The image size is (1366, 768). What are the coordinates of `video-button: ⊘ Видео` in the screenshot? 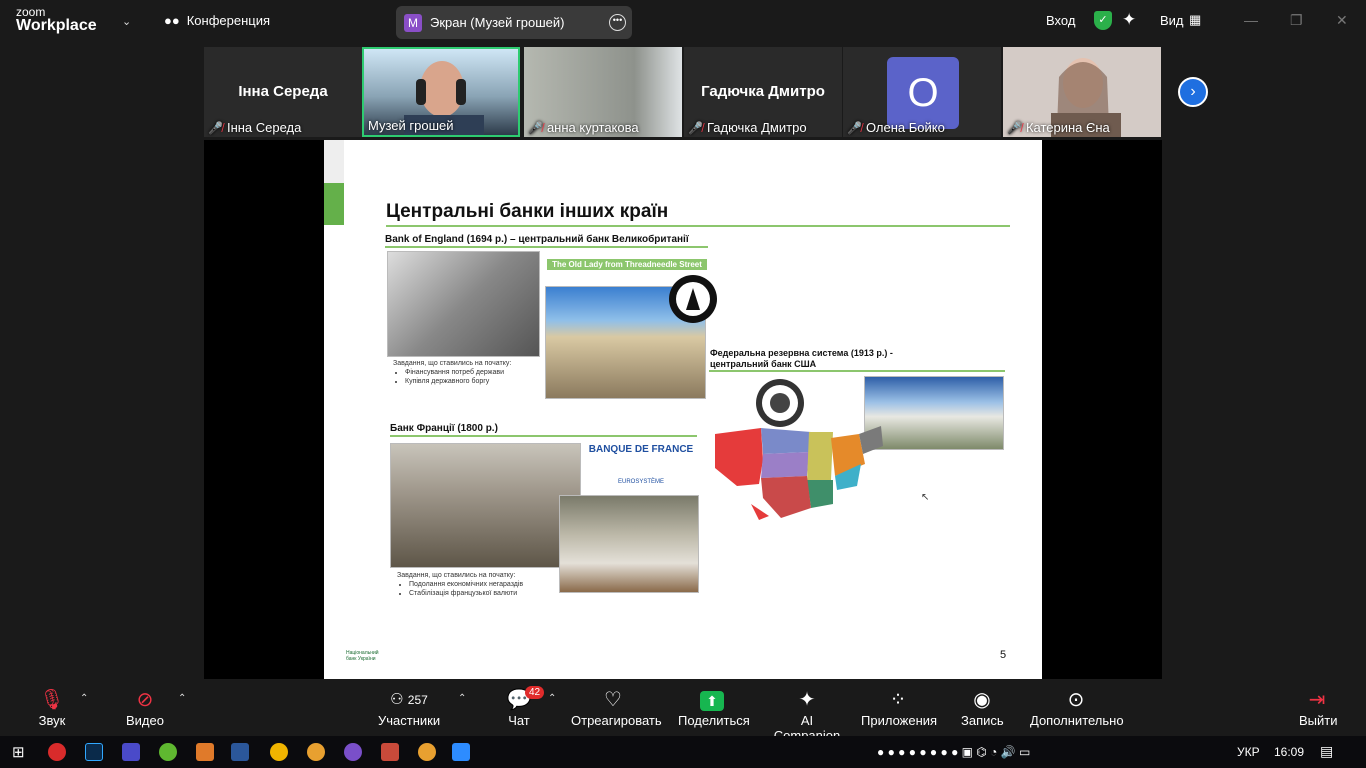 It's located at (145, 707).